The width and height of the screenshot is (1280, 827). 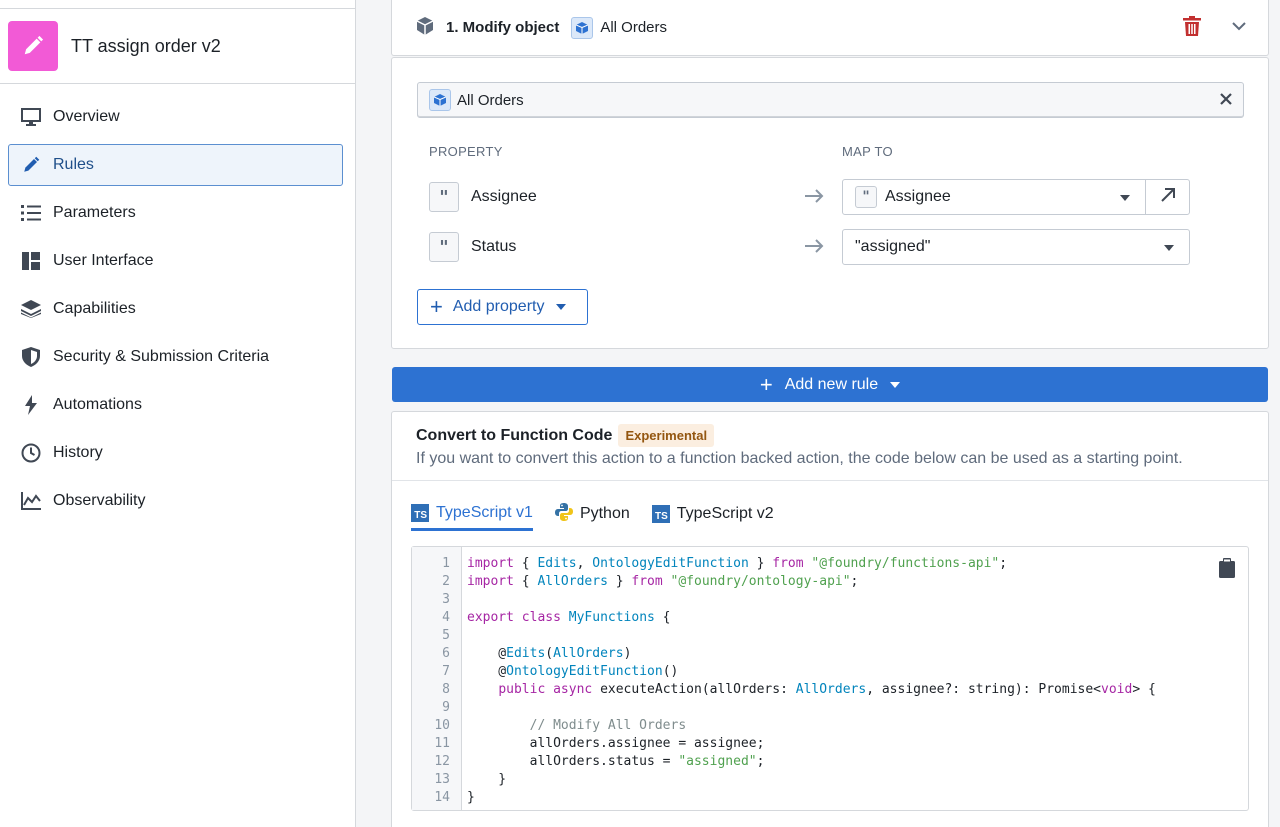 What do you see at coordinates (549, 726) in the screenshot?
I see `code-line: 10 // Modify All Orders` at bounding box center [549, 726].